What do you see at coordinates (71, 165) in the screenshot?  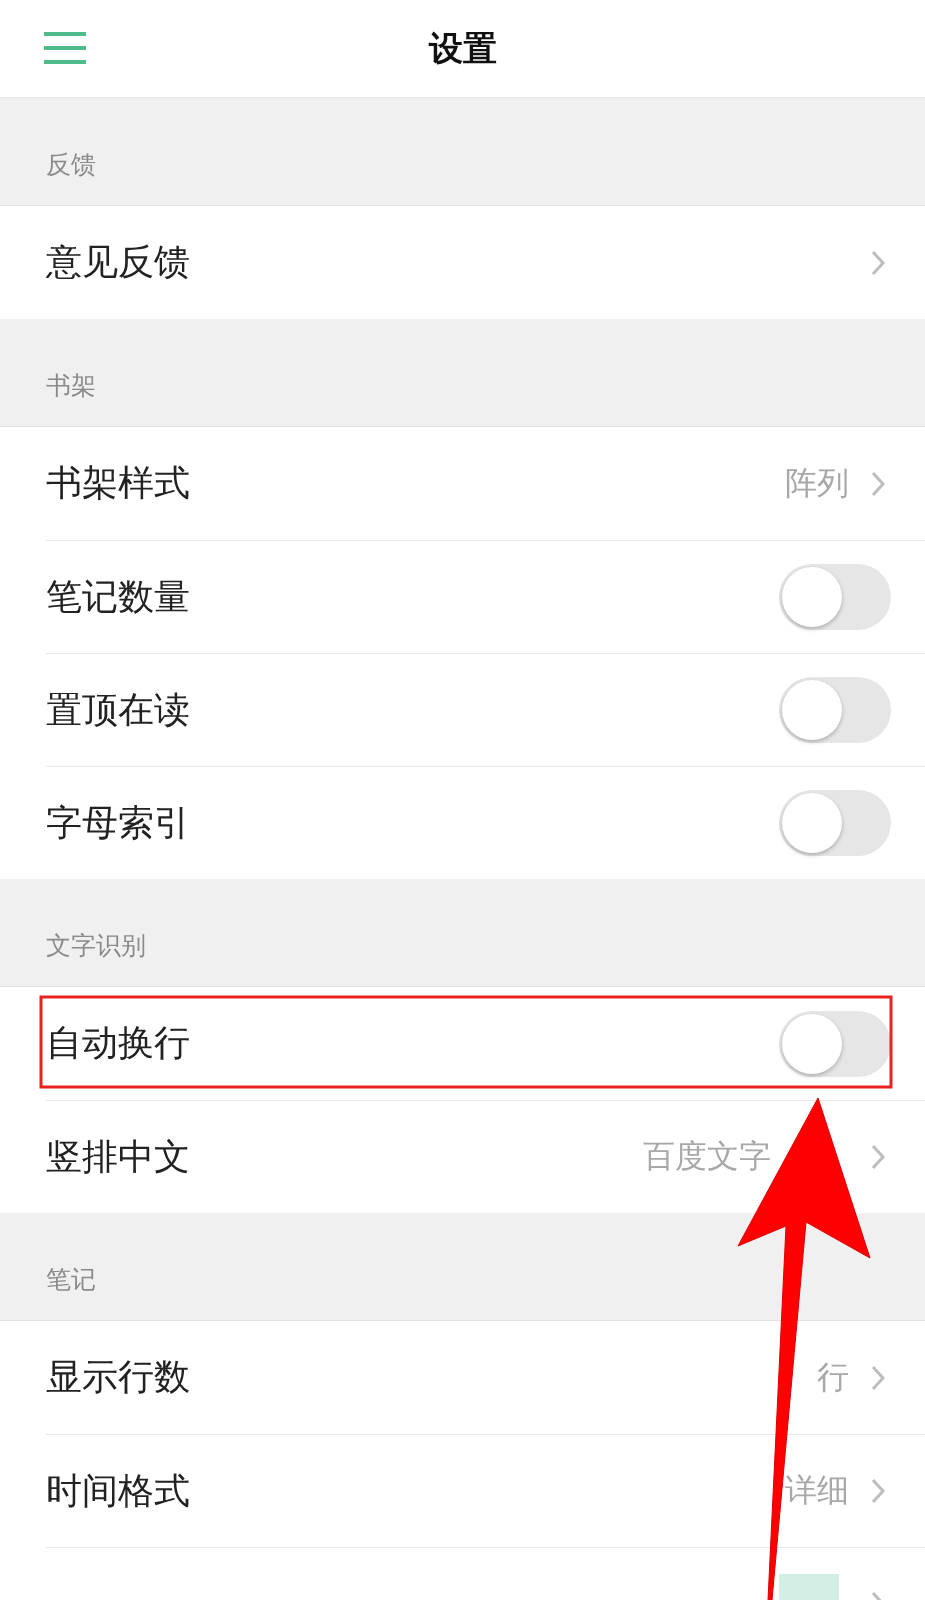 I see `section-title: 反馈` at bounding box center [71, 165].